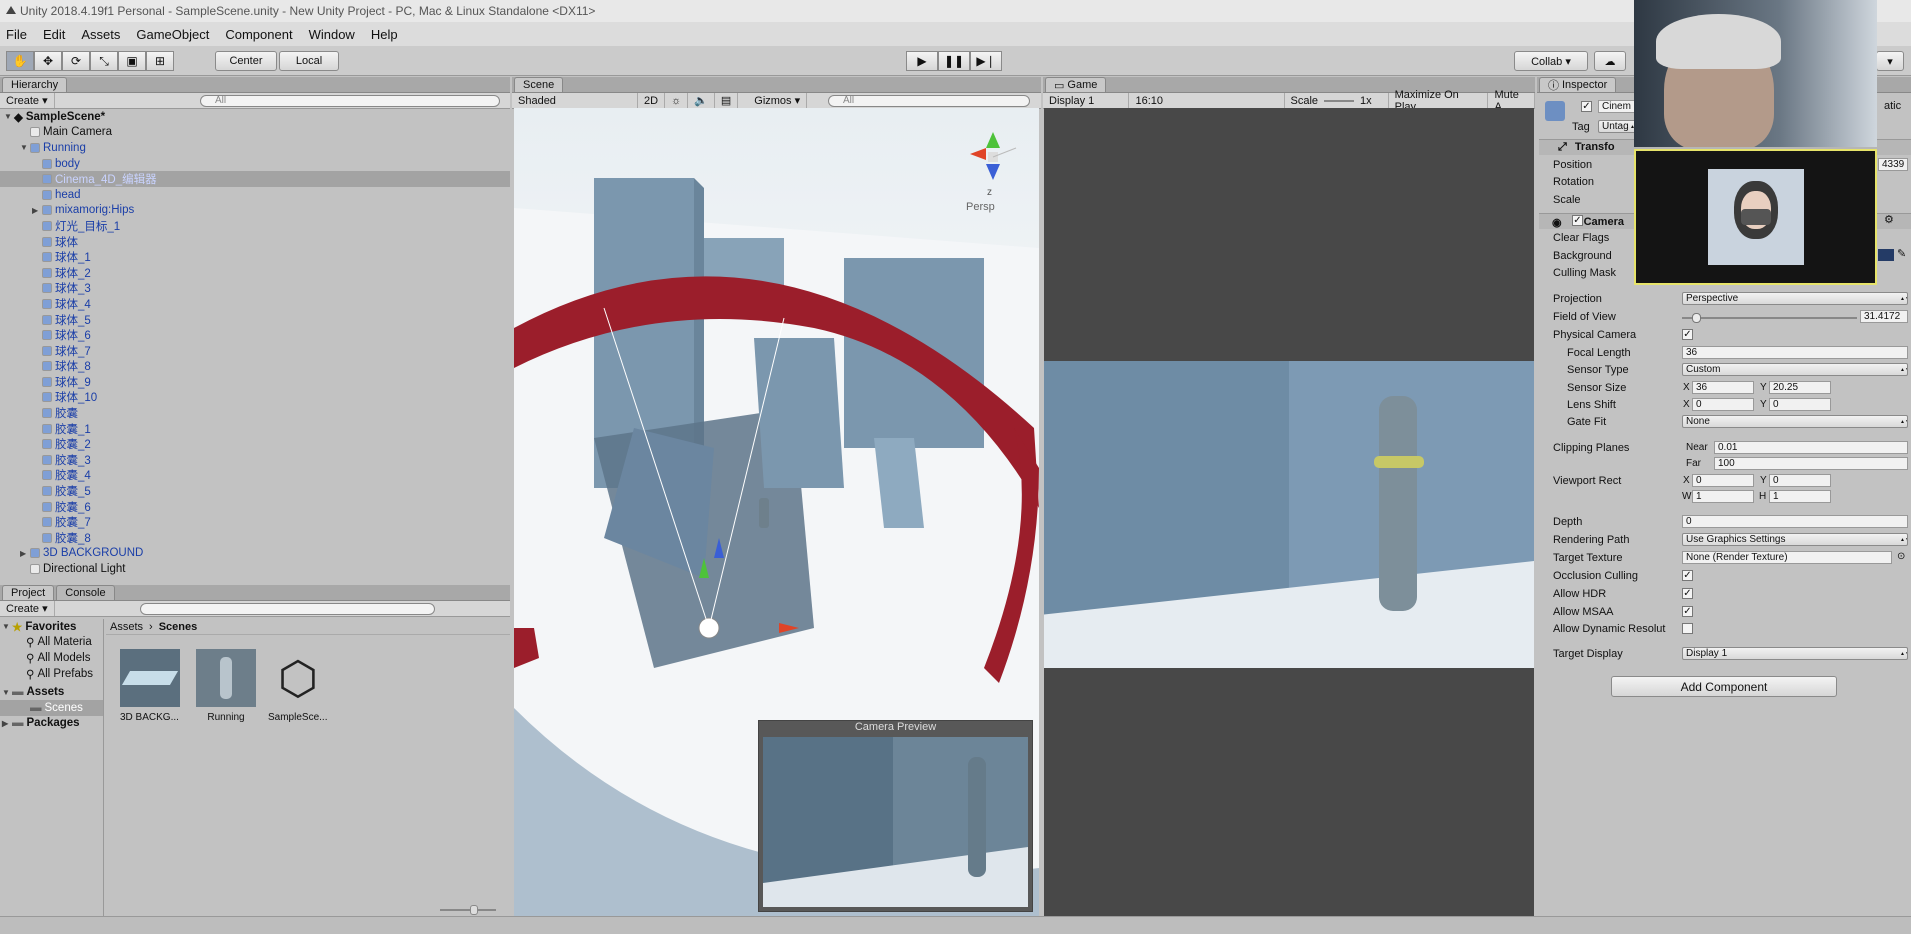 This screenshot has width=1911, height=934. What do you see at coordinates (172, 34) in the screenshot?
I see `menu-item: GameObject` at bounding box center [172, 34].